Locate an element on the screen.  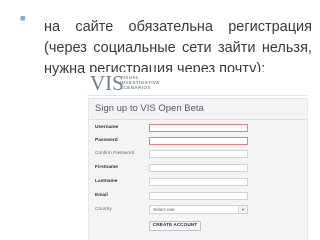
firstname-label: Firstname is located at coordinates (106, 167).